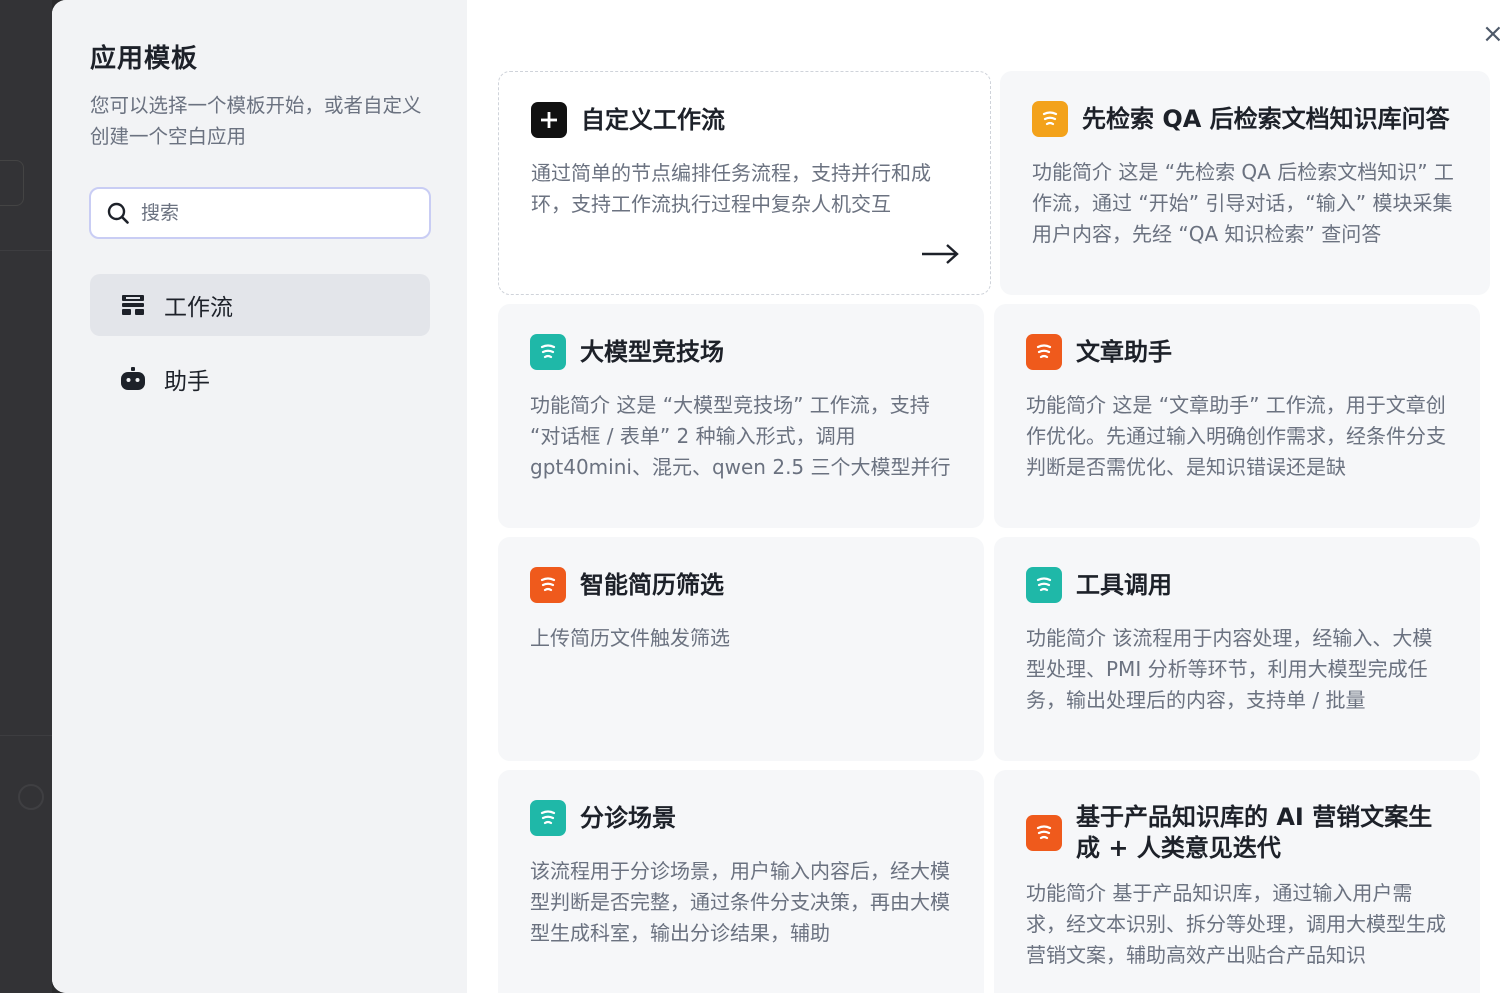 Image resolution: width=1500 pixels, height=993 pixels. Describe the element at coordinates (198, 308) in the screenshot. I see `nav-item-label: 工作流` at that location.